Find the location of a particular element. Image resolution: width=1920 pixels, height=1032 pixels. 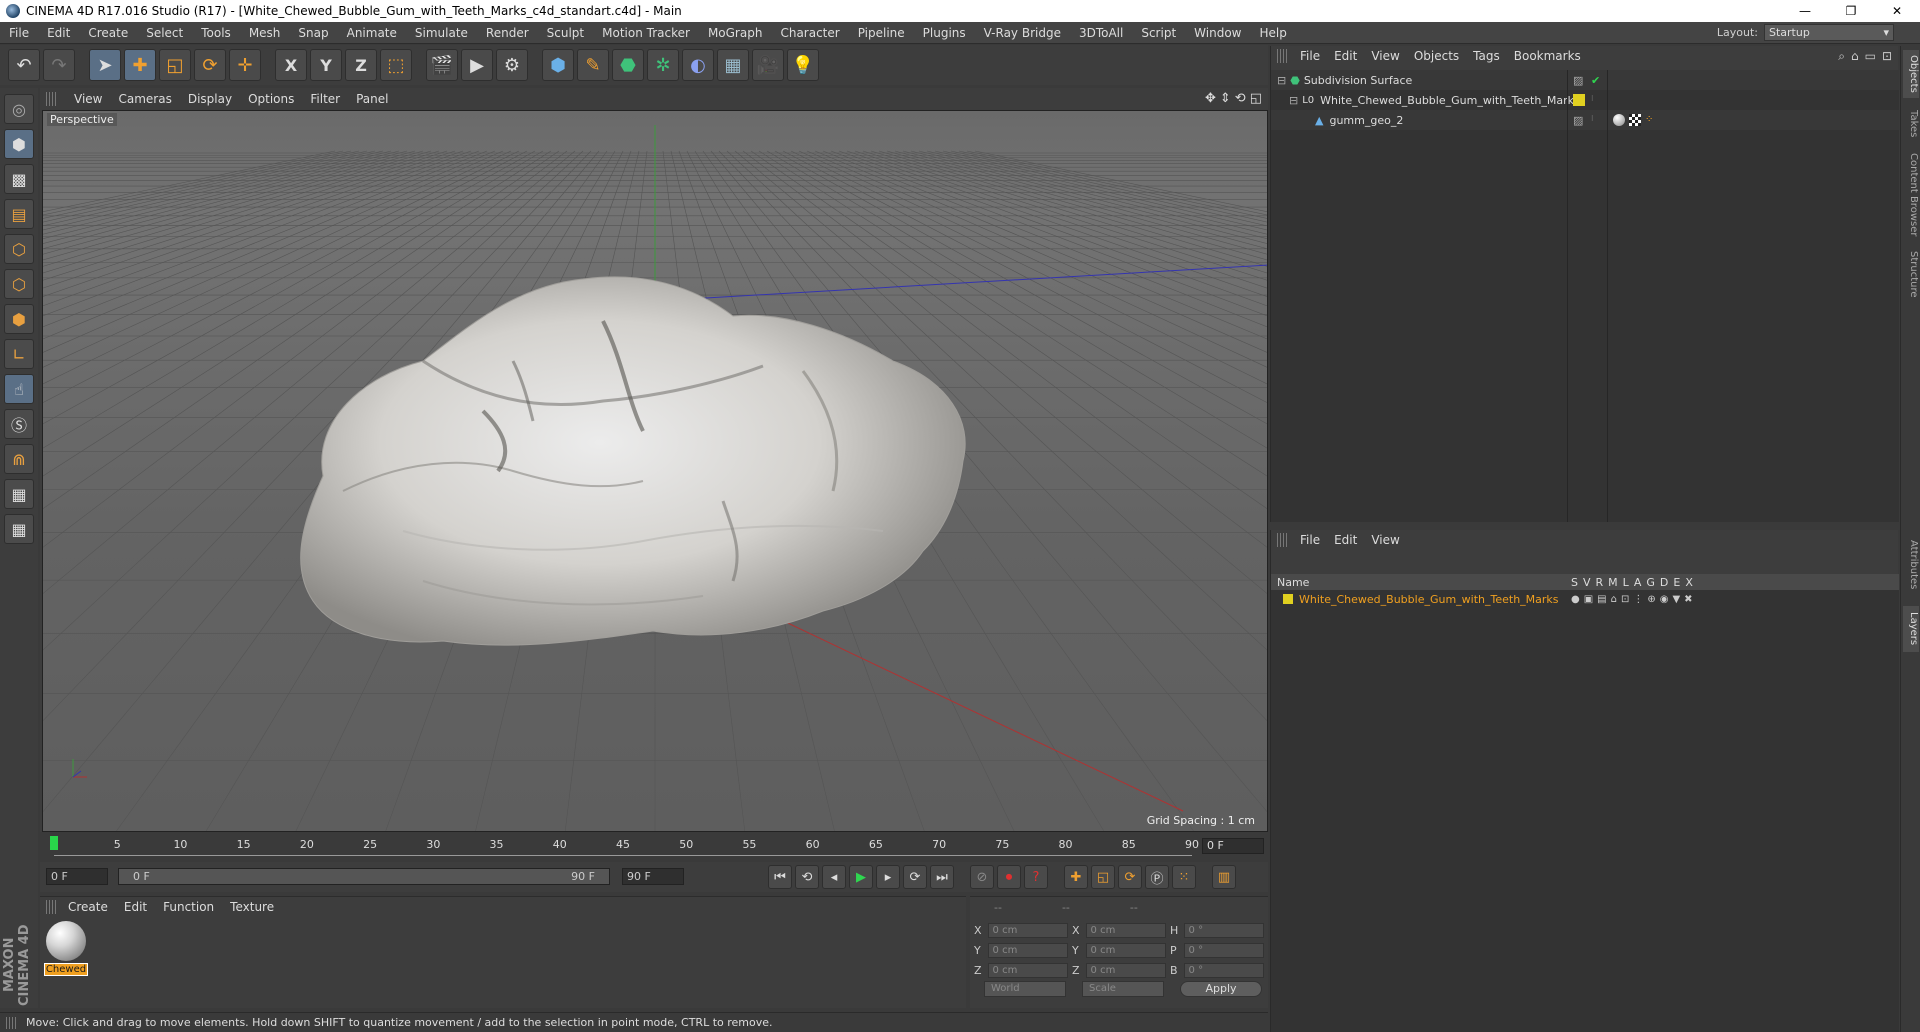

tab-content-browser: Content Browser is located at coordinates (1911, 195).